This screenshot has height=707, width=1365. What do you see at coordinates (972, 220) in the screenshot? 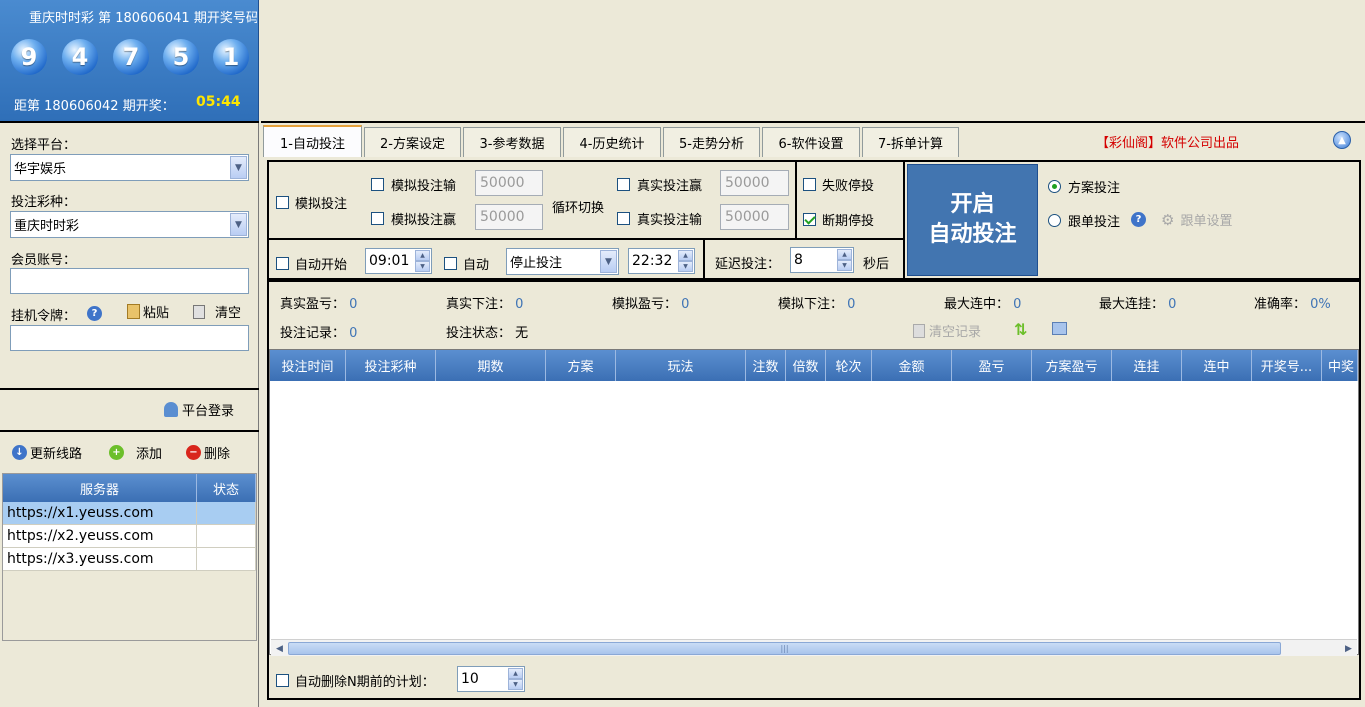
I see `start-auto-bet-button: 开启 自动投注` at bounding box center [972, 220].